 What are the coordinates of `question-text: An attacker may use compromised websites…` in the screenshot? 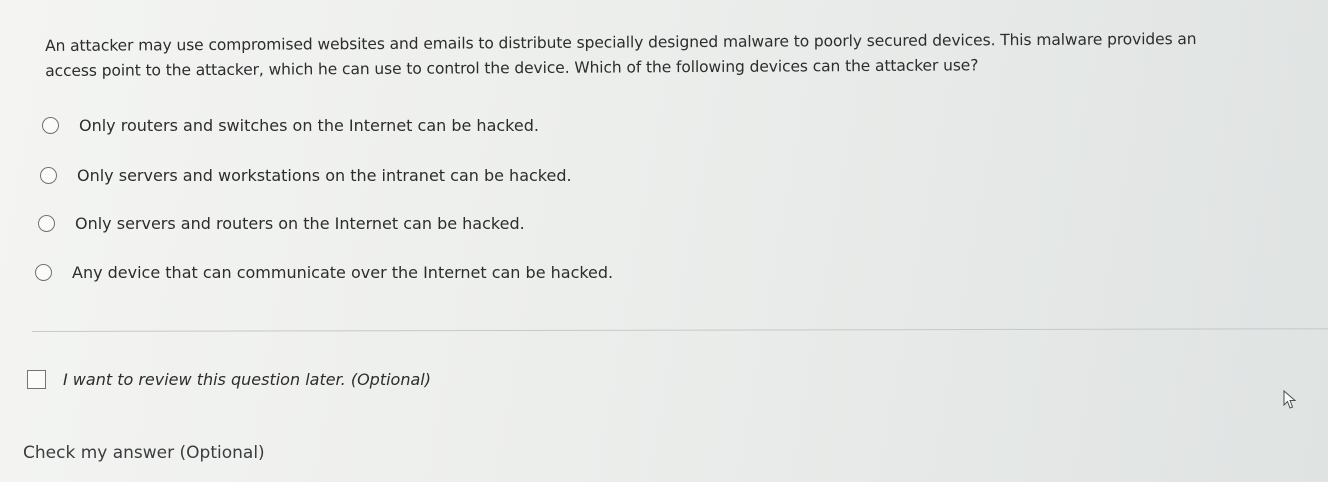 It's located at (680, 55).